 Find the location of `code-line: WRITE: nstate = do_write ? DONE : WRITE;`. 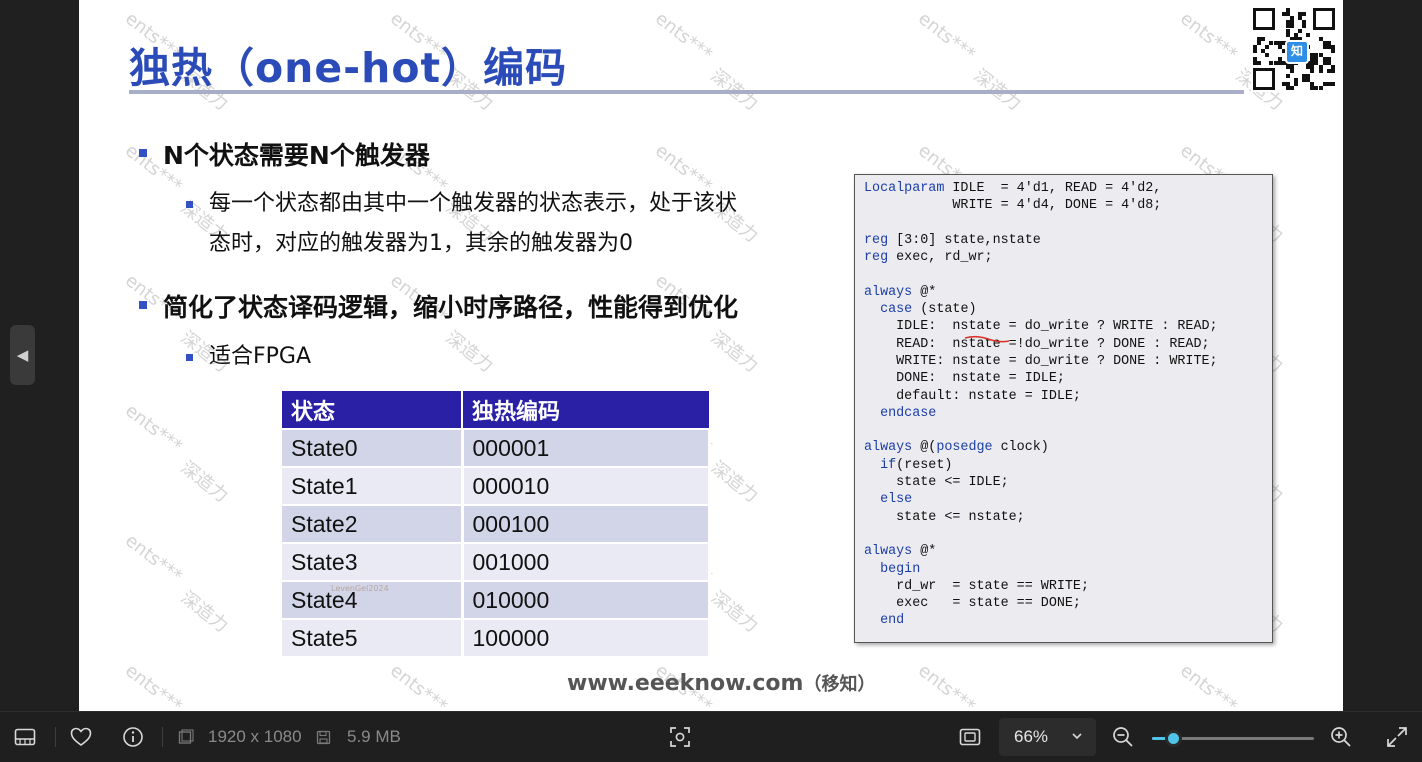

code-line: WRITE: nstate = do_write ? DONE : WRITE; is located at coordinates (1041, 361).